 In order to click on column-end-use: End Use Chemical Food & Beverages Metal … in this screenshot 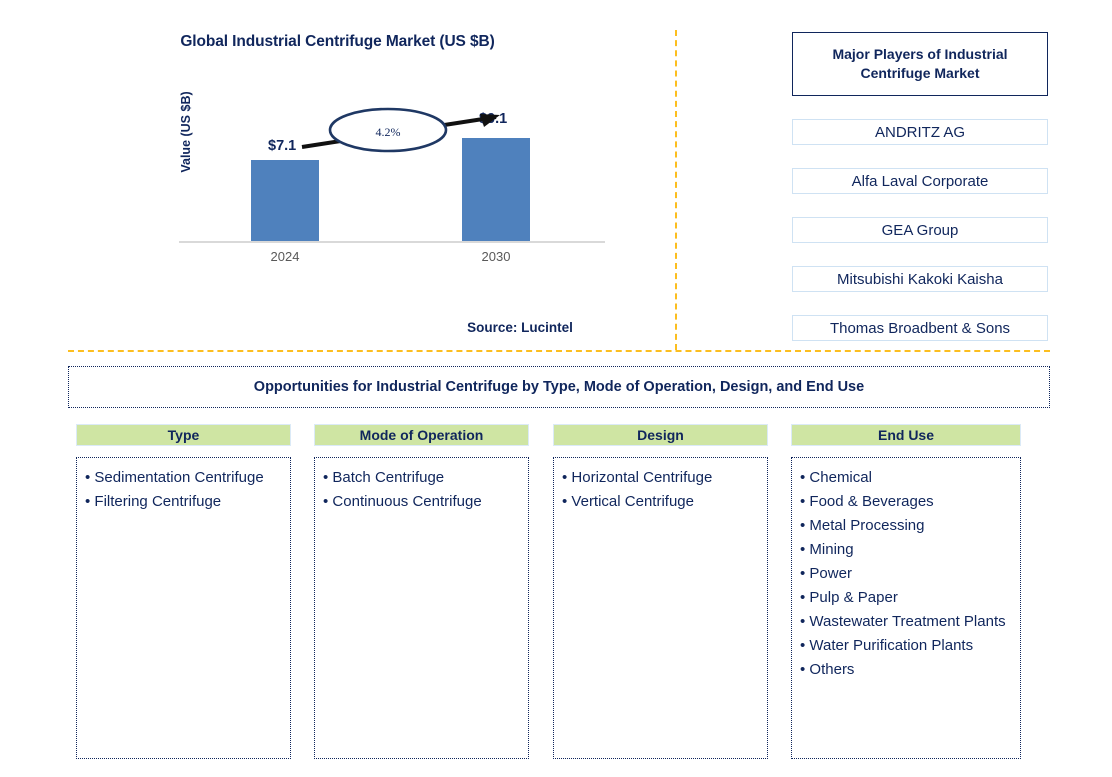, I will do `click(906, 591)`.